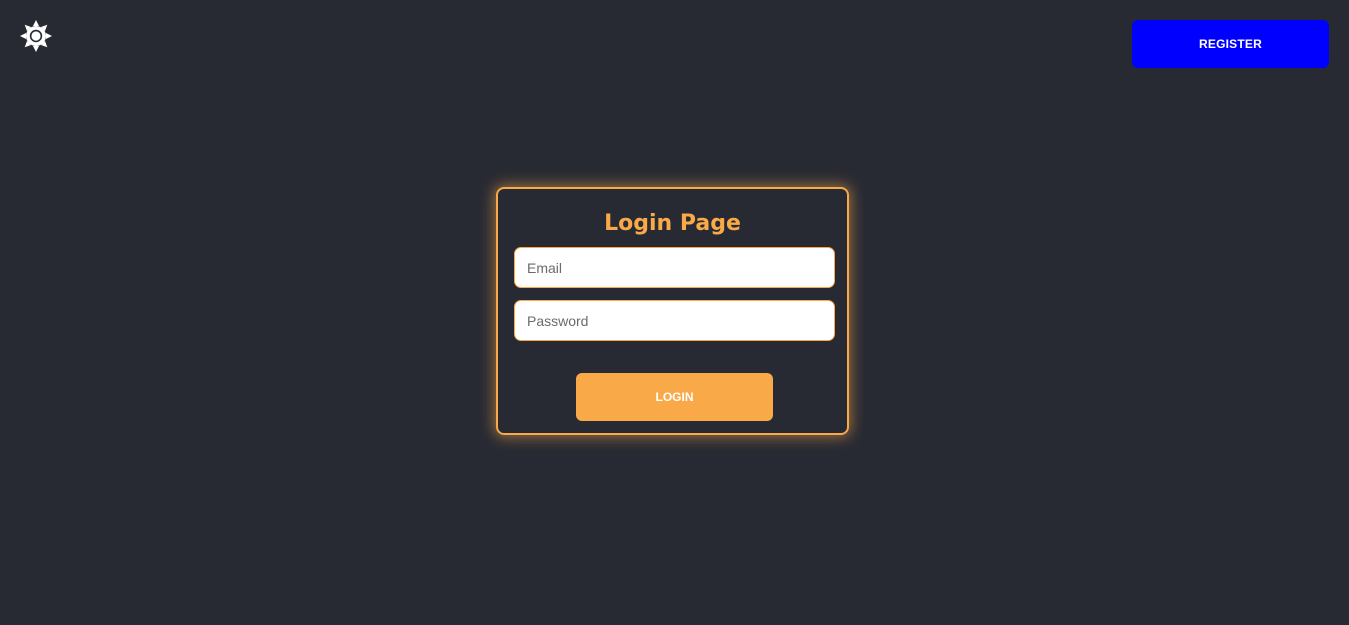 This screenshot has width=1349, height=625. I want to click on sun-icon, so click(36, 36).